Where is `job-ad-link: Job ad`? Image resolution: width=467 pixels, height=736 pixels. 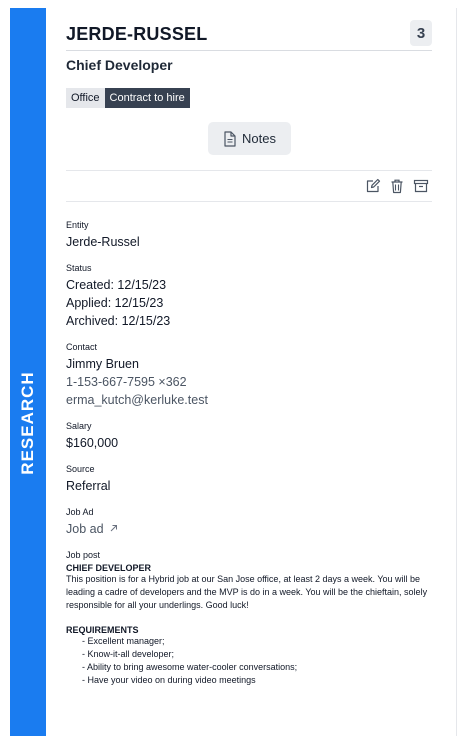 job-ad-link: Job ad is located at coordinates (92, 529).